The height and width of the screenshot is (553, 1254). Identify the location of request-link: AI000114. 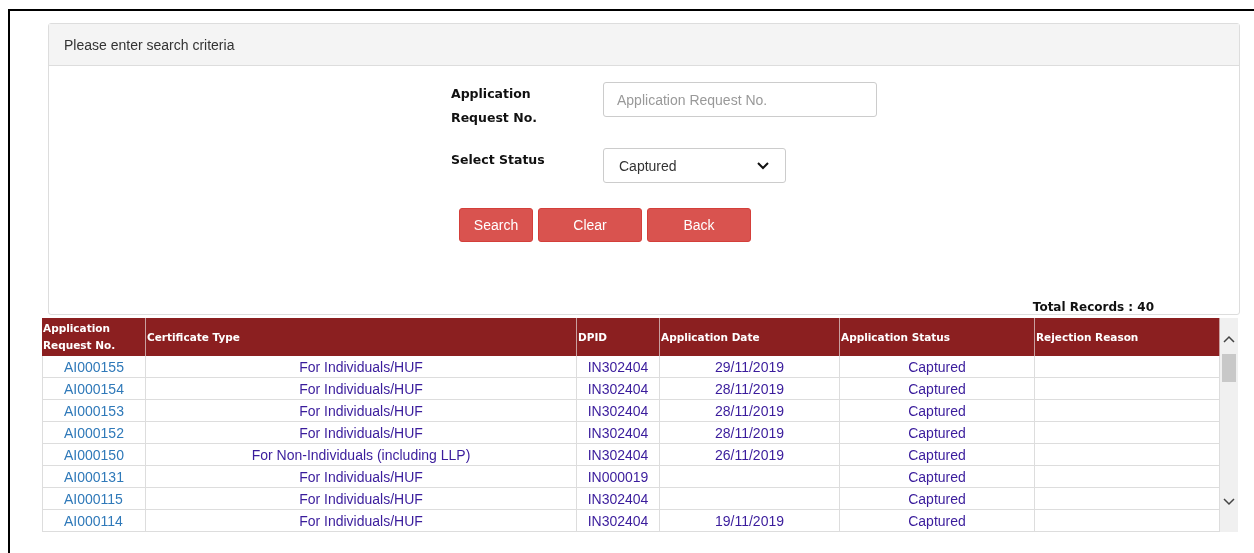
(93, 520).